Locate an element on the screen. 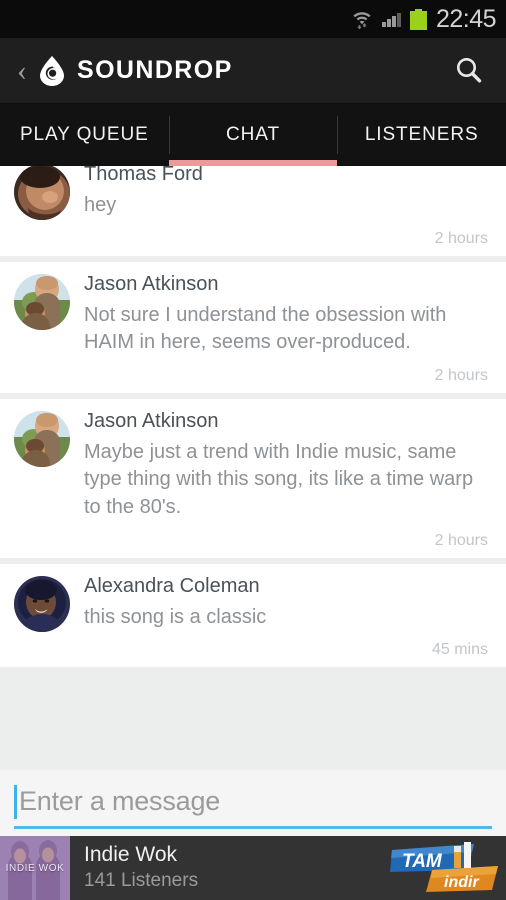 The image size is (506, 900). status-bar: 22:45 is located at coordinates (253, 19).